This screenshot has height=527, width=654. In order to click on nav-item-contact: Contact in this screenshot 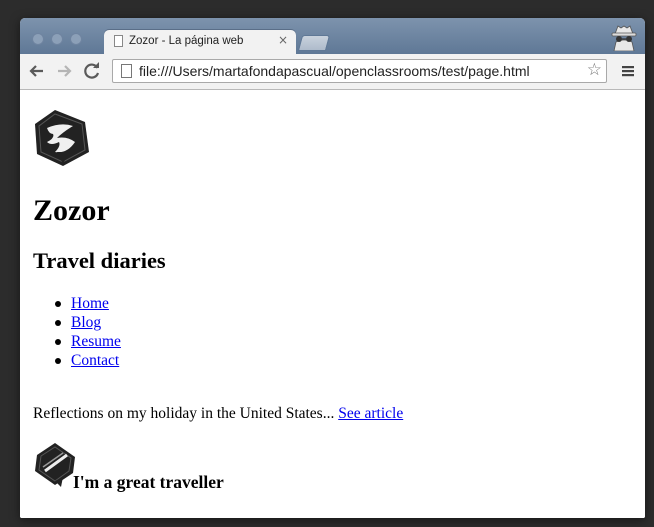, I will do `click(77, 360)`.